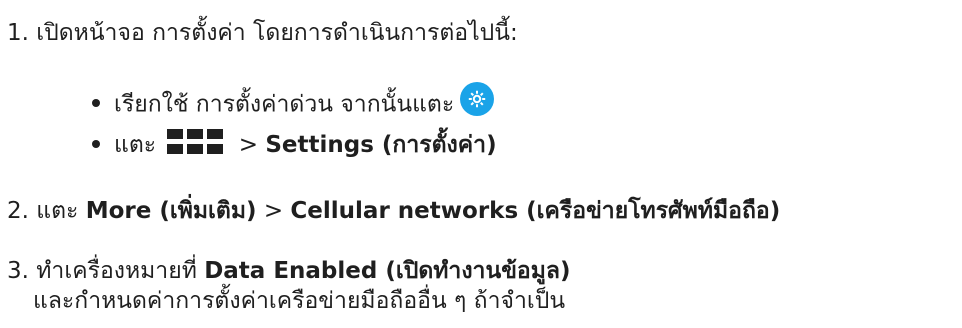 This screenshot has width=962, height=328. I want to click on all-apps-grid-icon, so click(196, 141).